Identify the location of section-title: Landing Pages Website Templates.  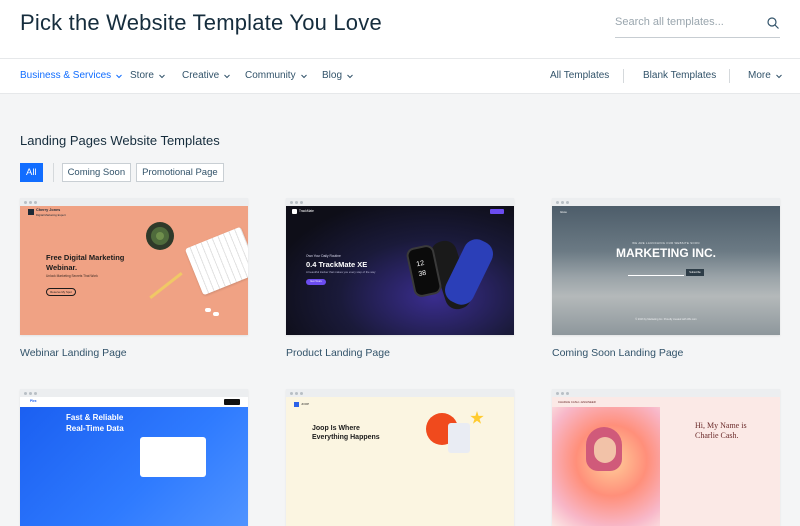
(120, 140).